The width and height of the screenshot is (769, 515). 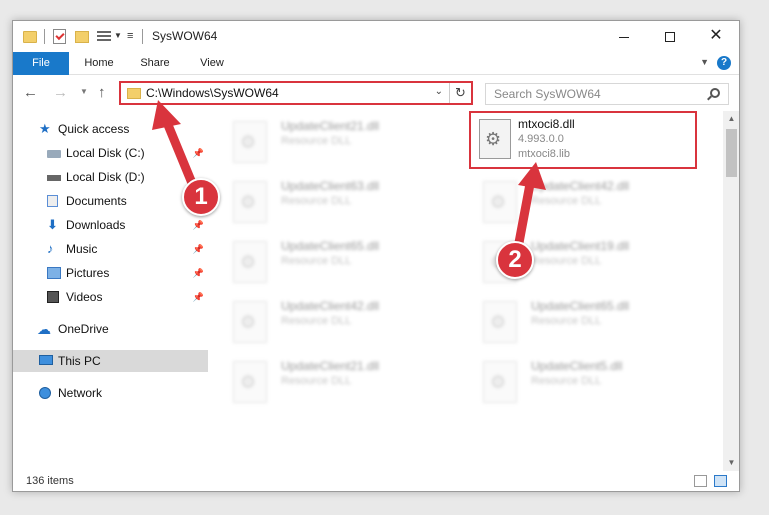 What do you see at coordinates (110, 393) in the screenshot?
I see `sidebar-item-network: Network` at bounding box center [110, 393].